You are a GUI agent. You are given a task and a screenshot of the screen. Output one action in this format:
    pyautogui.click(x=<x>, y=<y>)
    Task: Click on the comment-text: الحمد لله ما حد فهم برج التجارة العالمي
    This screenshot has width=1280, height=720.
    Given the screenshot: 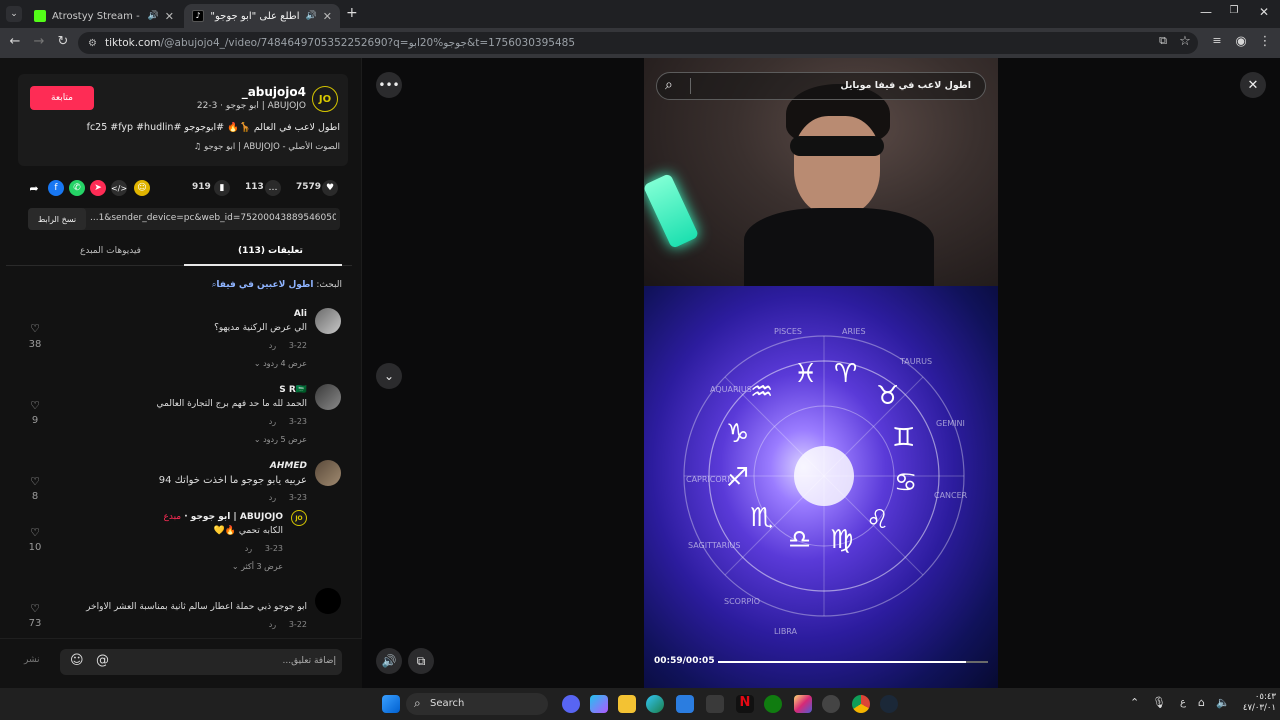 What is the action you would take?
    pyautogui.click(x=231, y=404)
    